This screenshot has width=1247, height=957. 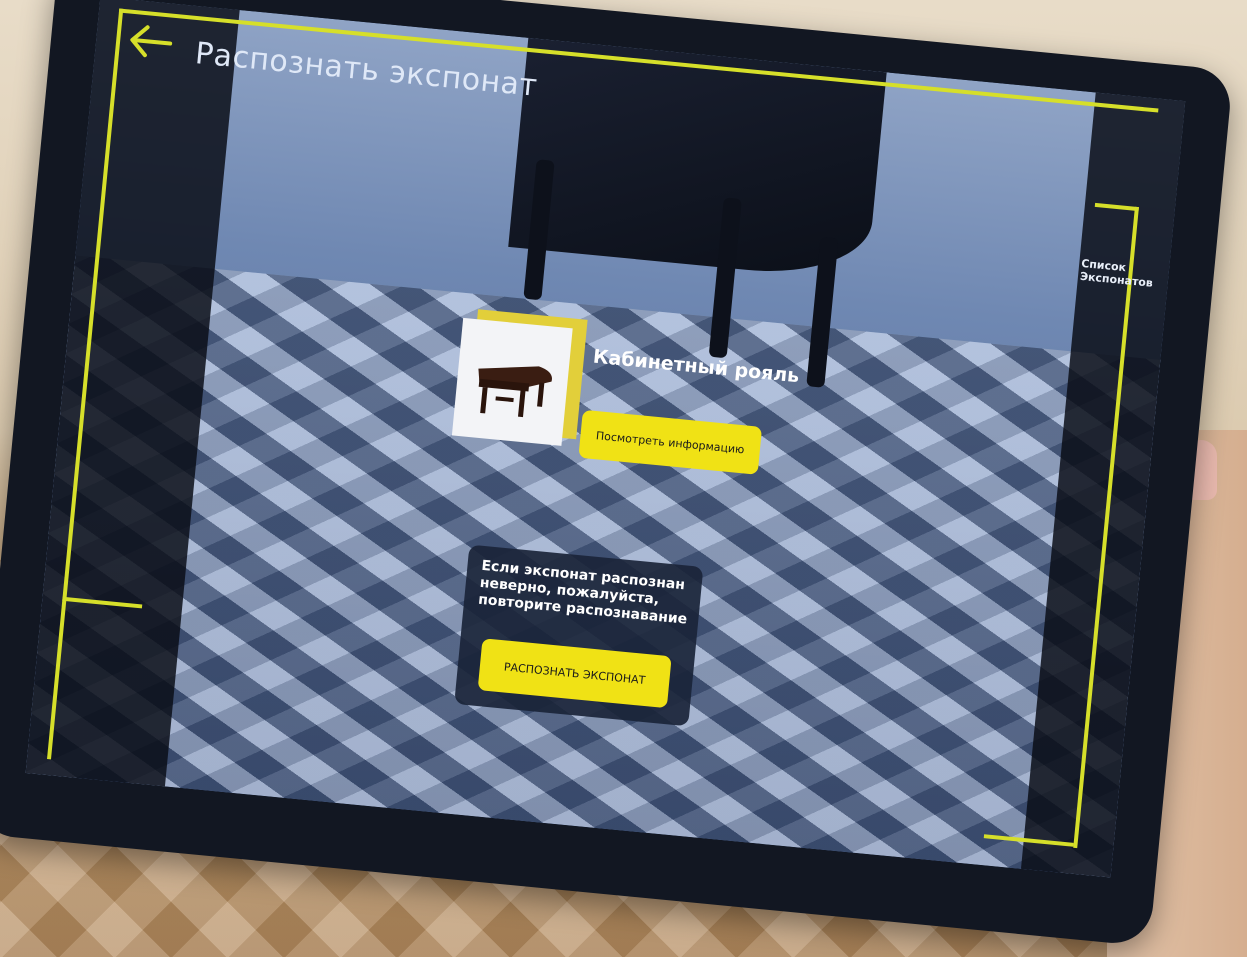 I want to click on exhibit-thumbnail, so click(x=519, y=379).